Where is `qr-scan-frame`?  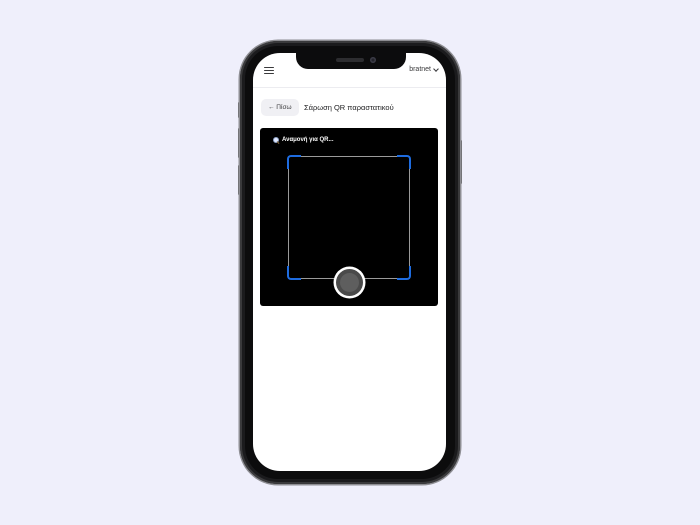
qr-scan-frame is located at coordinates (349, 217).